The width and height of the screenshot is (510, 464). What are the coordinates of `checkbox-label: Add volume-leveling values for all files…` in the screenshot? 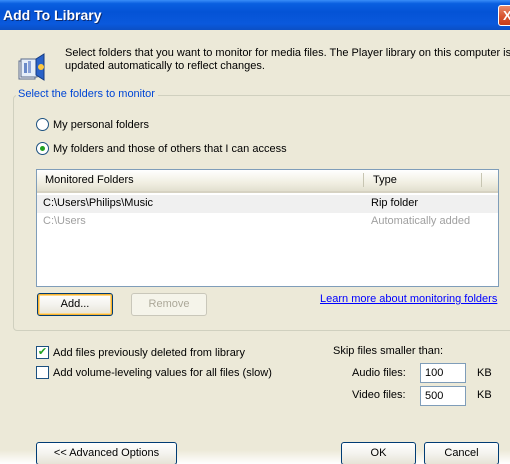 It's located at (162, 372).